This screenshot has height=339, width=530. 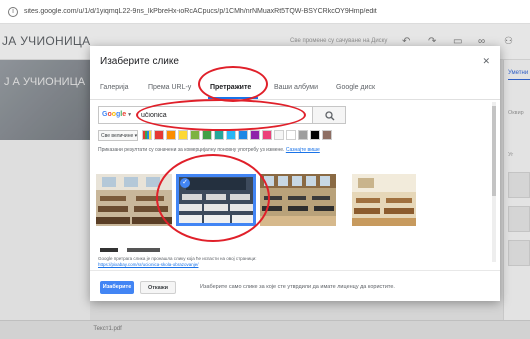 What do you see at coordinates (114, 87) in the screenshot?
I see `tab-gallery: Галерија` at bounding box center [114, 87].